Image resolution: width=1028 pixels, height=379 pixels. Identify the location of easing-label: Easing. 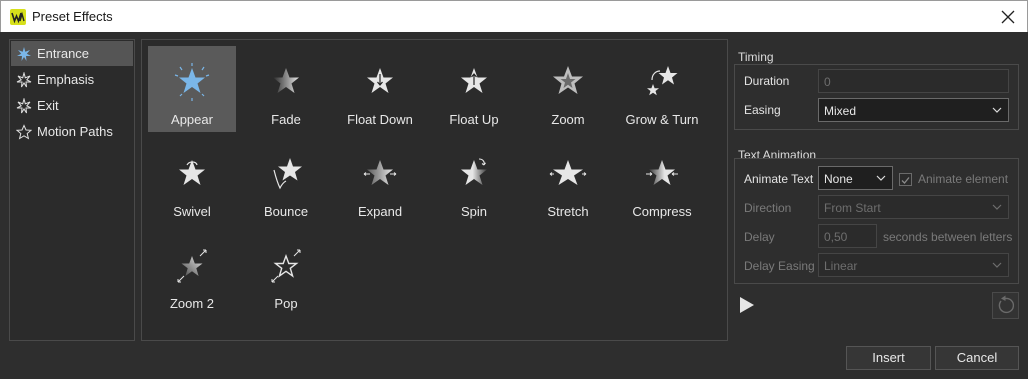
(762, 110).